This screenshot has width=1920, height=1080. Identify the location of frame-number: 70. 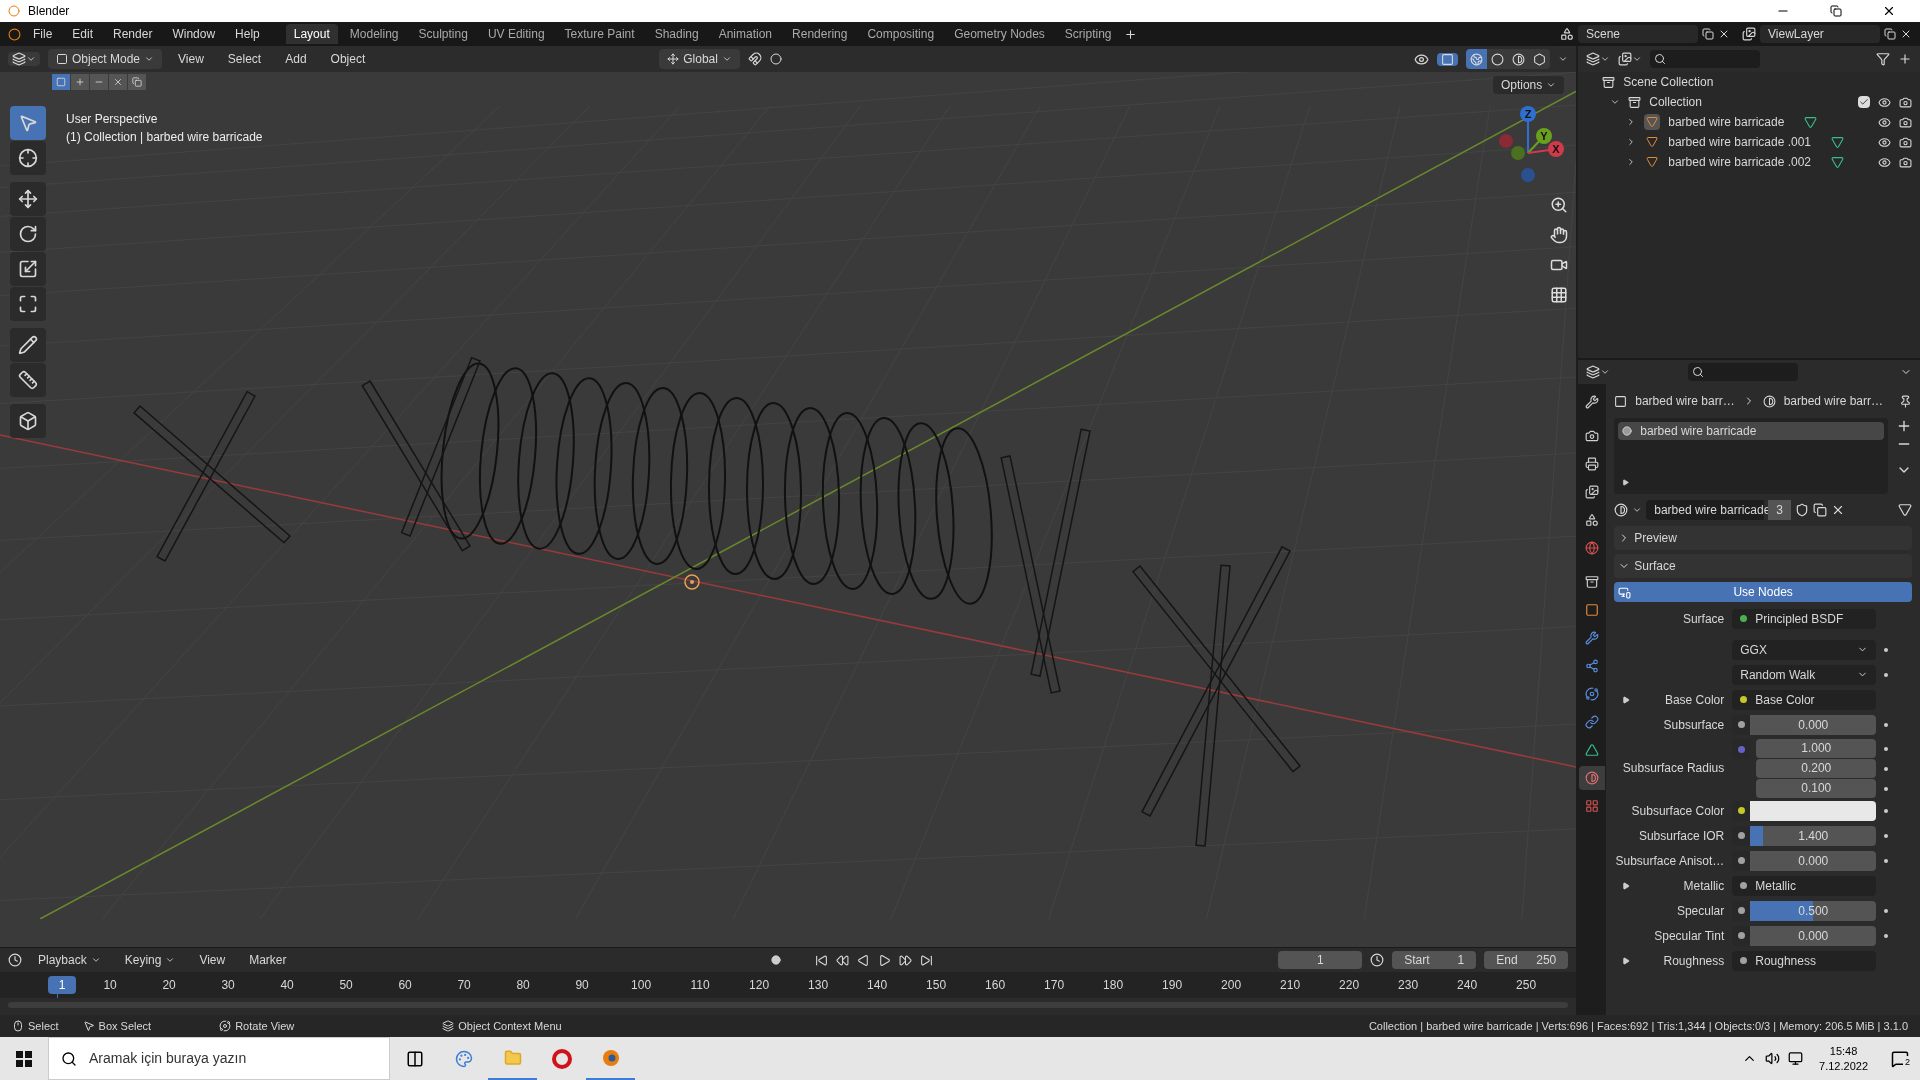
(464, 985).